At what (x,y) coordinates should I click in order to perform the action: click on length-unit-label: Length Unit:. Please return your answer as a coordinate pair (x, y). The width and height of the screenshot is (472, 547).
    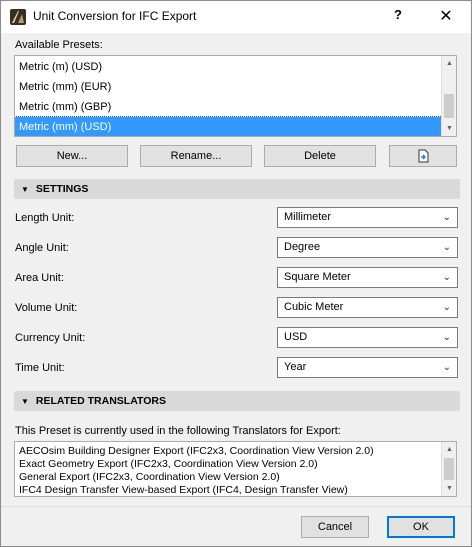
    Looking at the image, I should click on (45, 218).